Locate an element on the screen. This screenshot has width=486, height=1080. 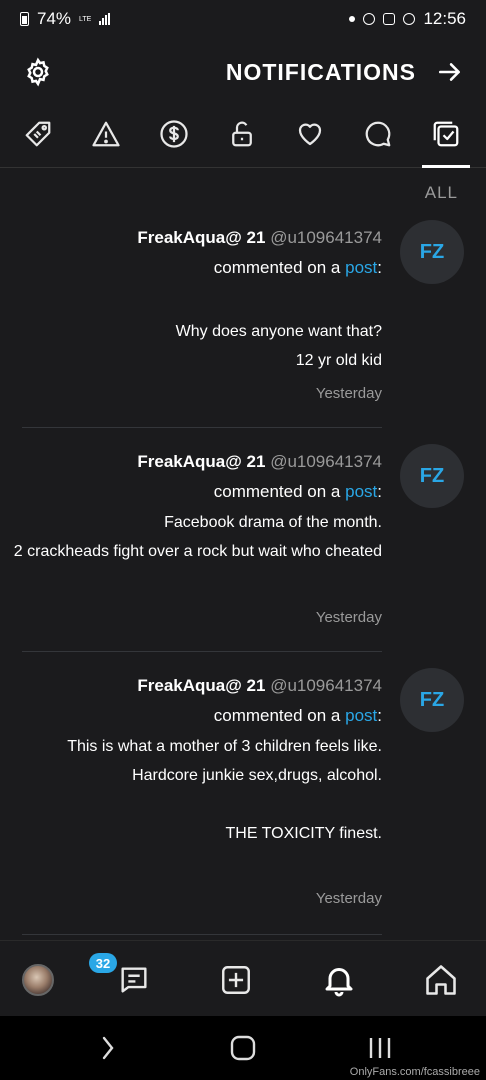
messages-badge: 32 is located at coordinates (103, 963).